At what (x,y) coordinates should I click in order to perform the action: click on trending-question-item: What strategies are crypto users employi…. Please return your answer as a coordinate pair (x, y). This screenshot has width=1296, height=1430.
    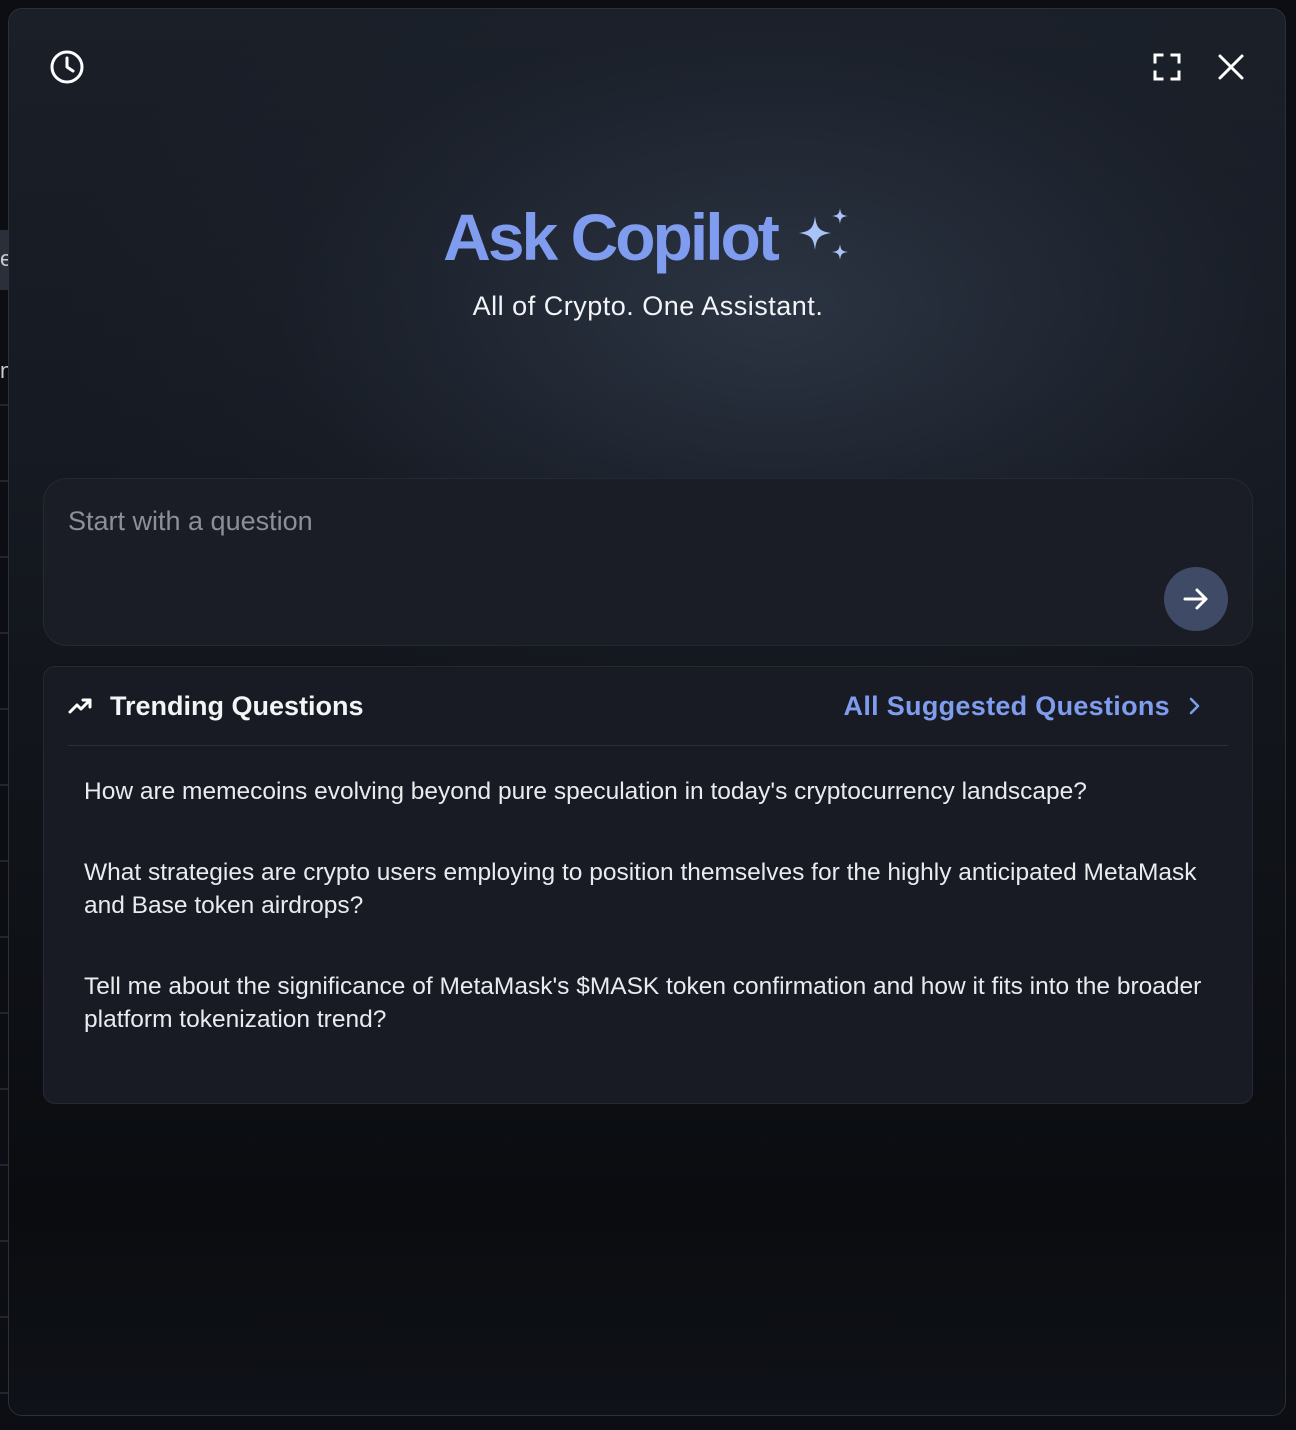
    Looking at the image, I should click on (649, 889).